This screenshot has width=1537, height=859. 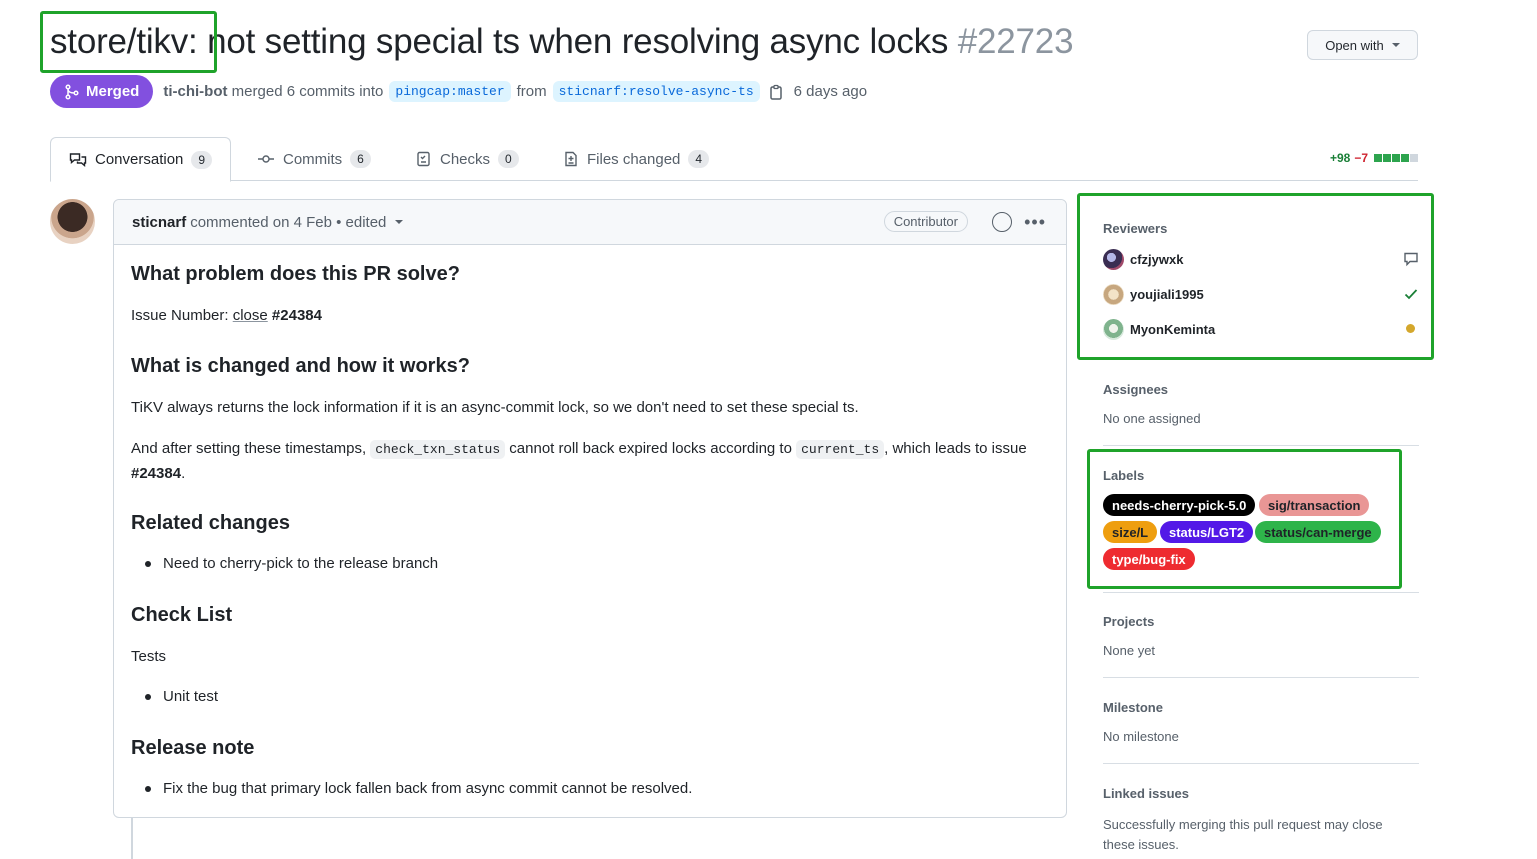 What do you see at coordinates (1002, 222) in the screenshot?
I see `smiley-icon` at bounding box center [1002, 222].